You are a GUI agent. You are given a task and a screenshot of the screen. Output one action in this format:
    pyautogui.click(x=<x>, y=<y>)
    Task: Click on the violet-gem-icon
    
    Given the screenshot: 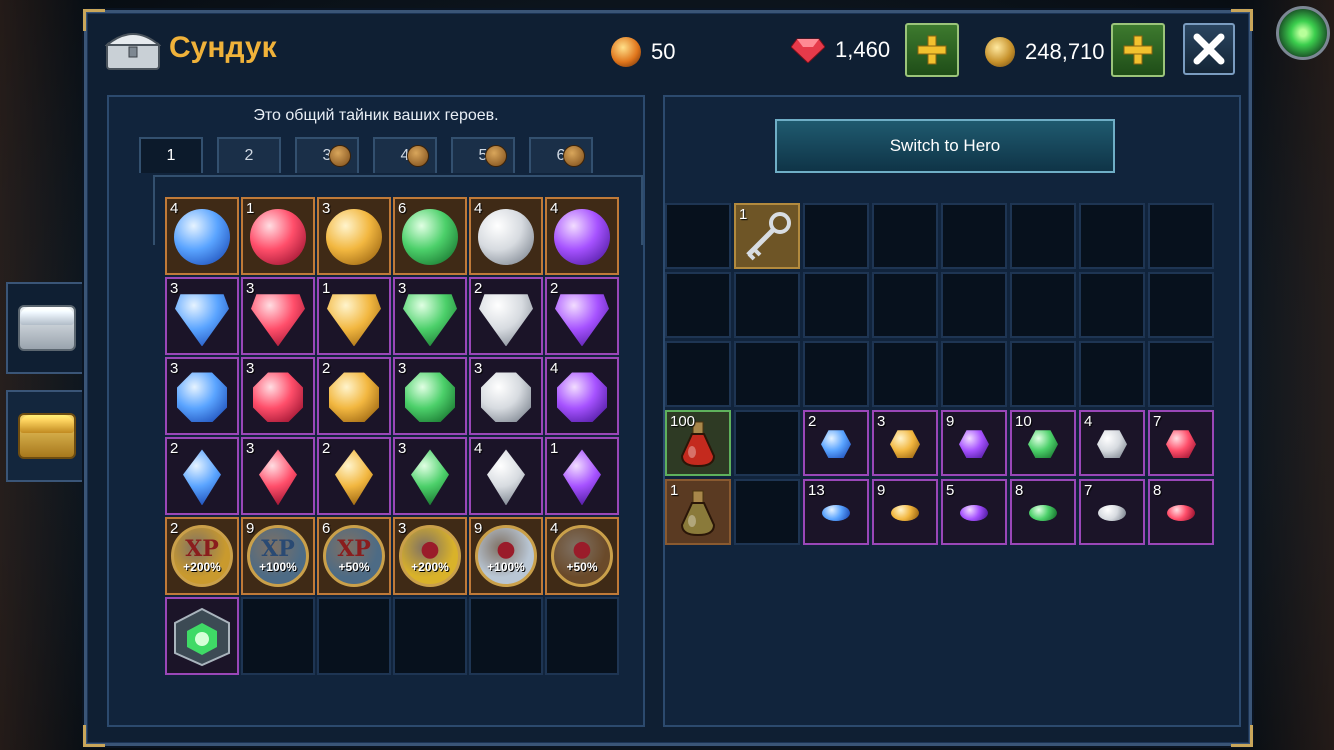 What is the action you would take?
    pyautogui.click(x=582, y=320)
    